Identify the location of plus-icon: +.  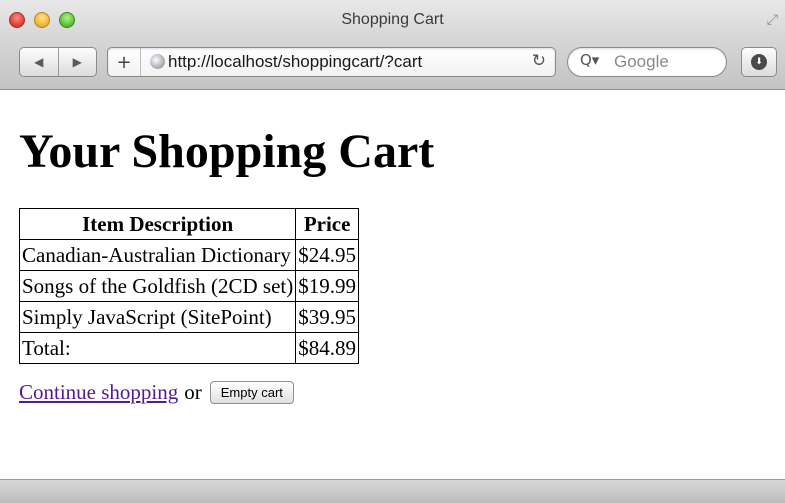
(124, 62).